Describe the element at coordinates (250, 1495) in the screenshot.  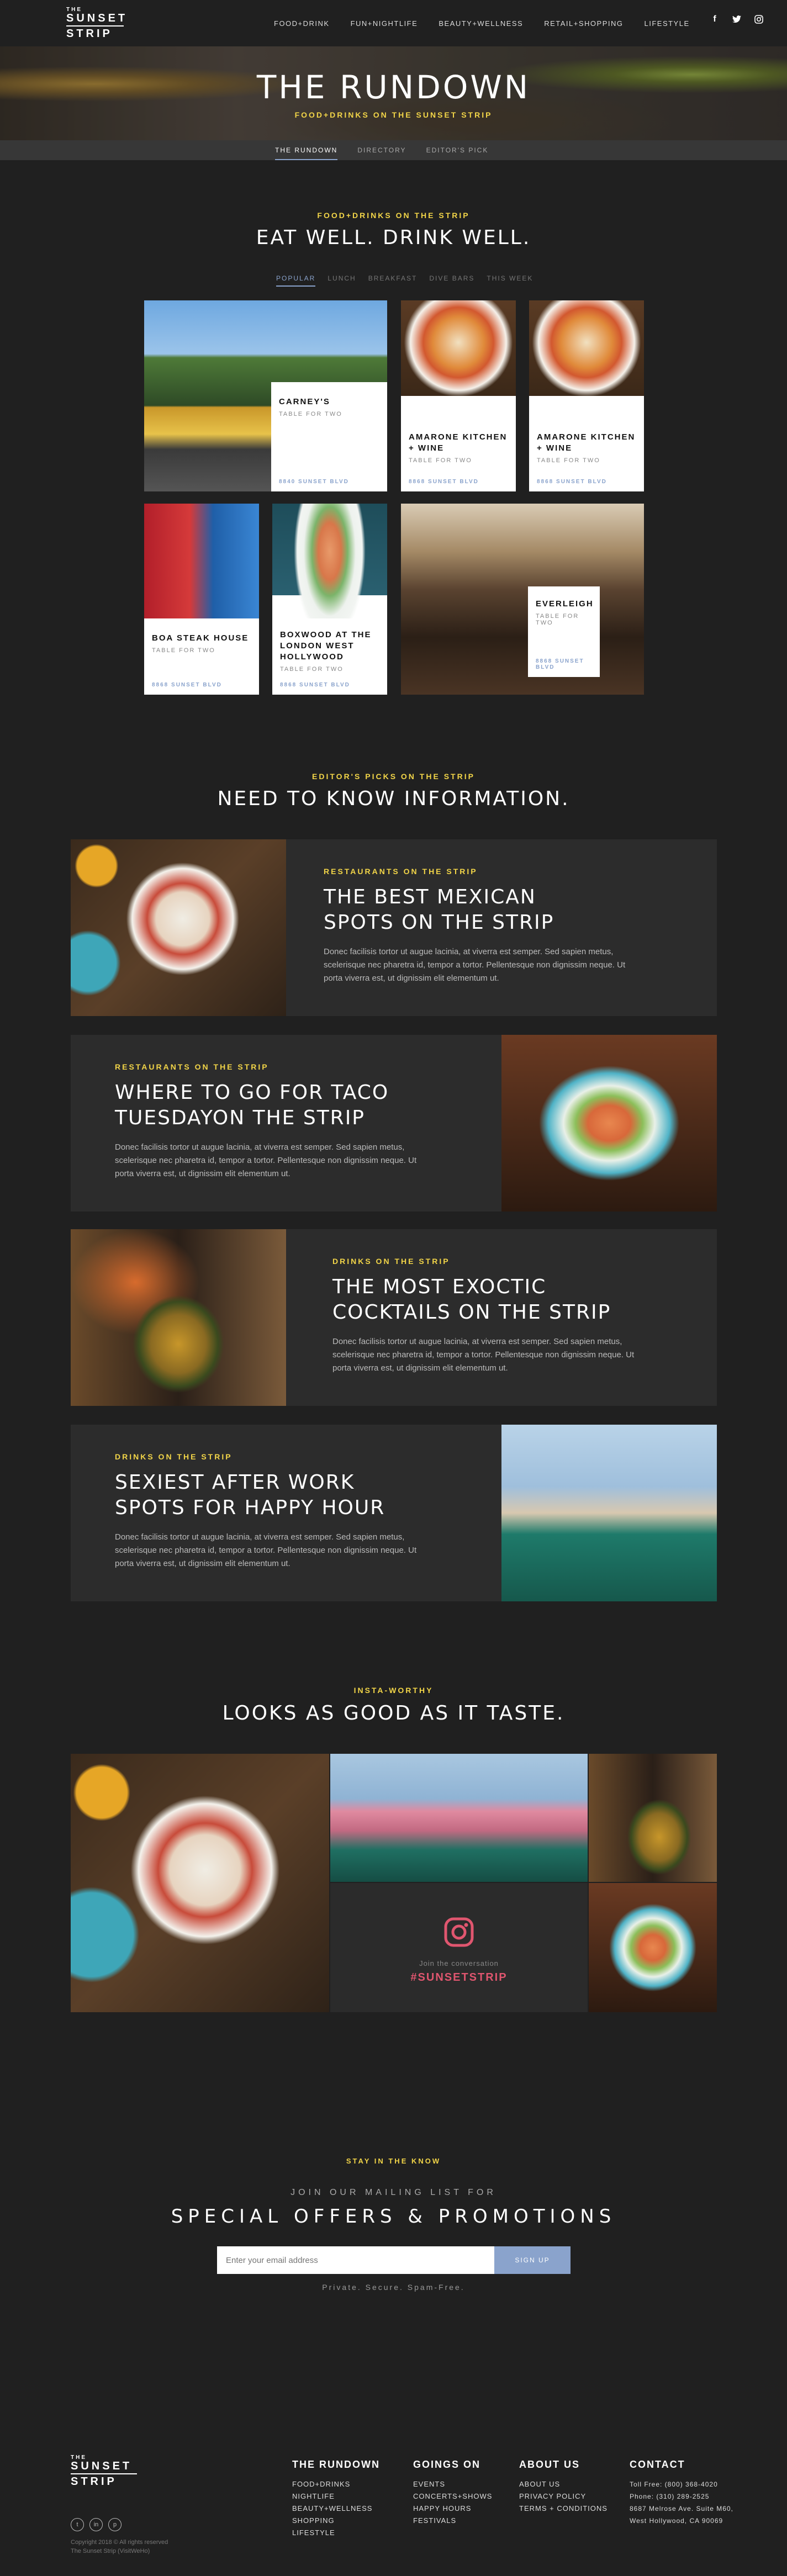
I see `feature-title: SEXIEST AFTER WORK SPOTS FOR HAPPY HOUR` at that location.